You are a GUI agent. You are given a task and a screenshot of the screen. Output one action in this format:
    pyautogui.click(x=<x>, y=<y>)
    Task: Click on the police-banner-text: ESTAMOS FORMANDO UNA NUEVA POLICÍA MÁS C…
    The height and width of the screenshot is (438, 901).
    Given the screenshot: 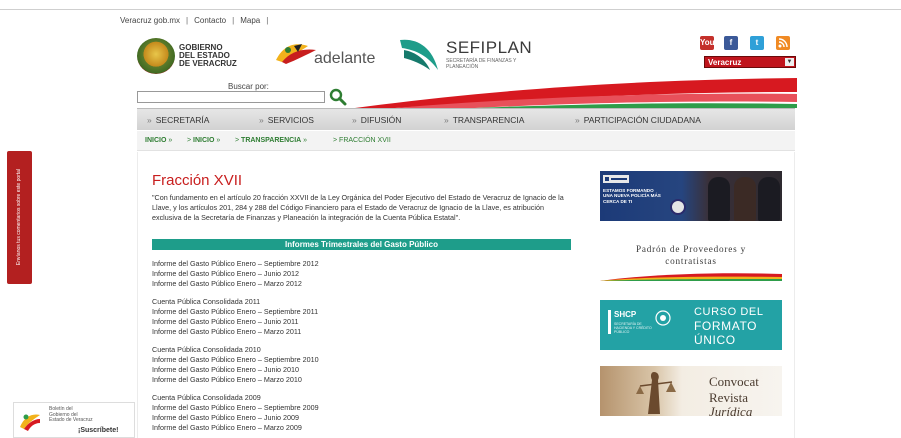 What is the action you would take?
    pyautogui.click(x=632, y=196)
    